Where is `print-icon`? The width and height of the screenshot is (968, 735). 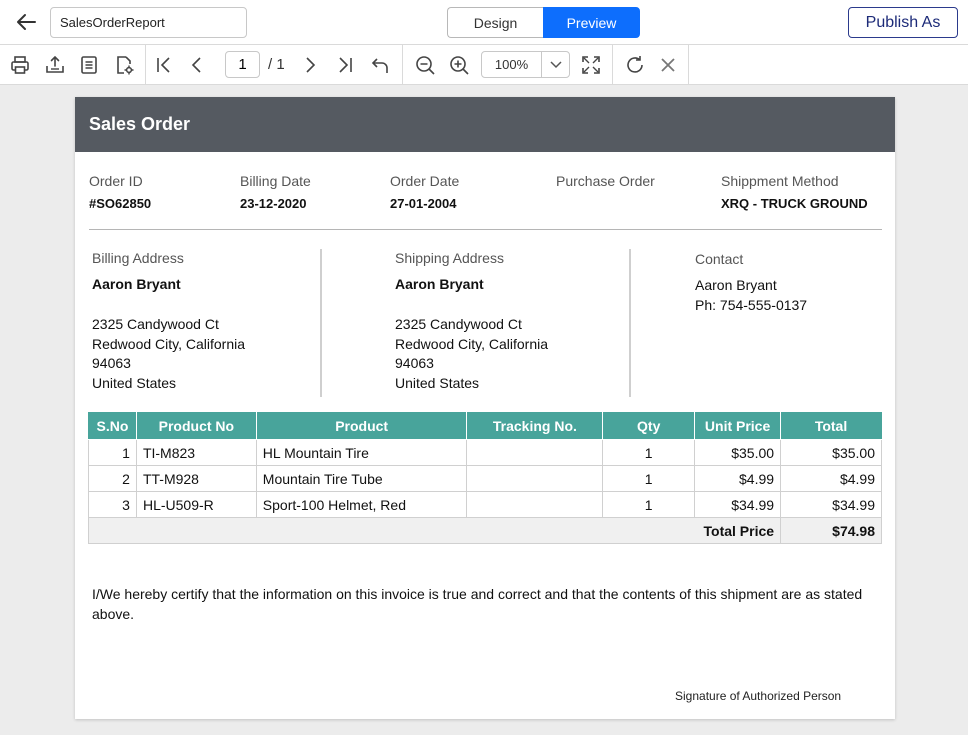 print-icon is located at coordinates (20, 65).